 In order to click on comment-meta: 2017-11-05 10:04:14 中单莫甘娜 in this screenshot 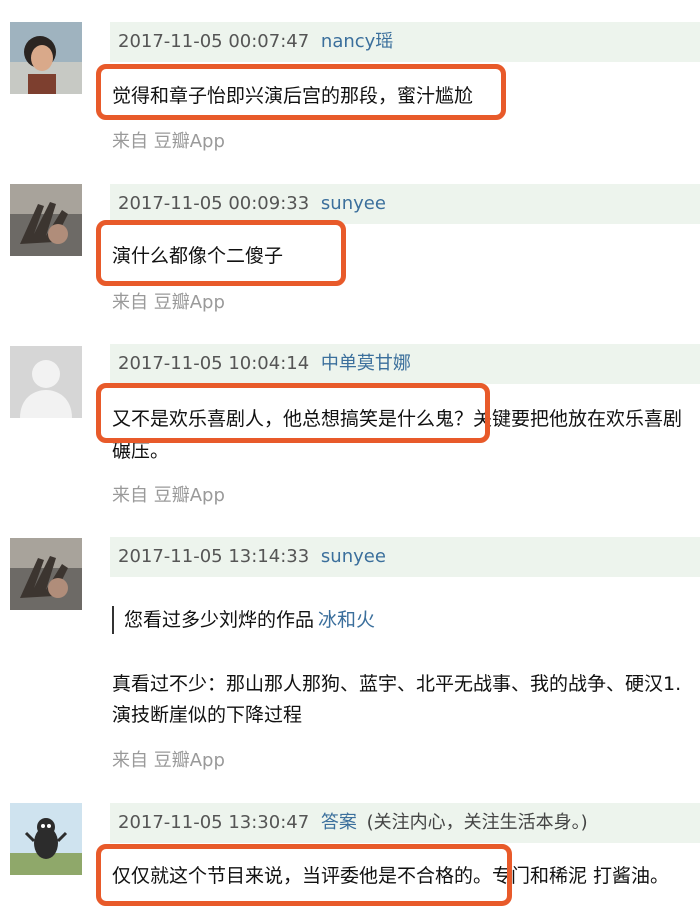, I will do `click(405, 364)`.